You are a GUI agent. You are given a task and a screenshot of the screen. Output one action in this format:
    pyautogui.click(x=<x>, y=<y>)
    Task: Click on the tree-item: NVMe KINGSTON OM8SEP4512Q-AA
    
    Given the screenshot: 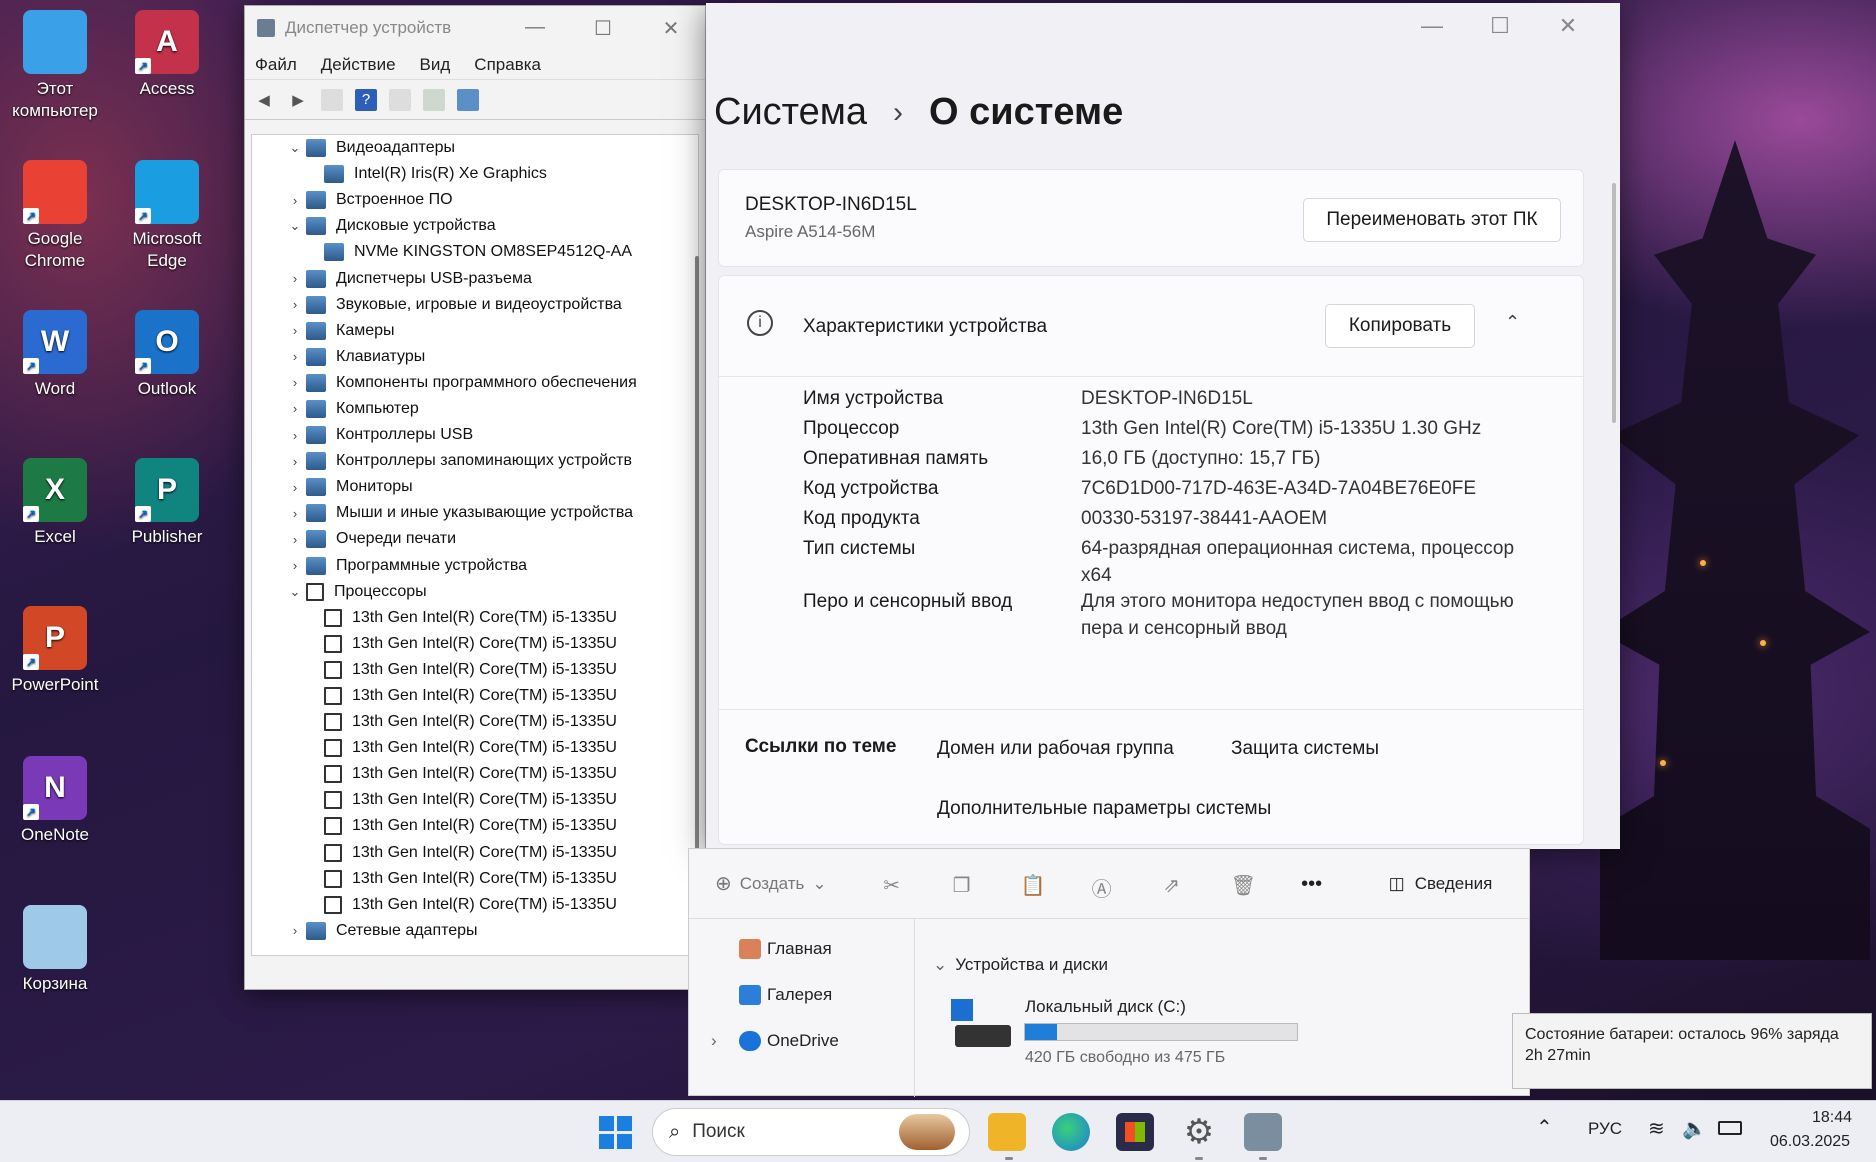 What is the action you would take?
    pyautogui.click(x=475, y=252)
    